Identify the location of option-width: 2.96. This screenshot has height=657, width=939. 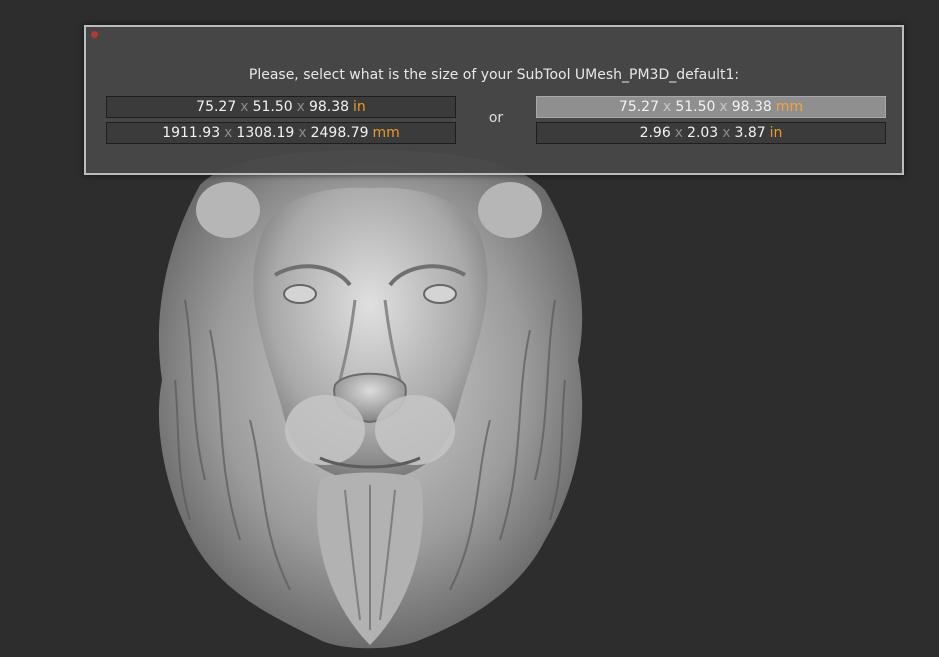
(655, 133).